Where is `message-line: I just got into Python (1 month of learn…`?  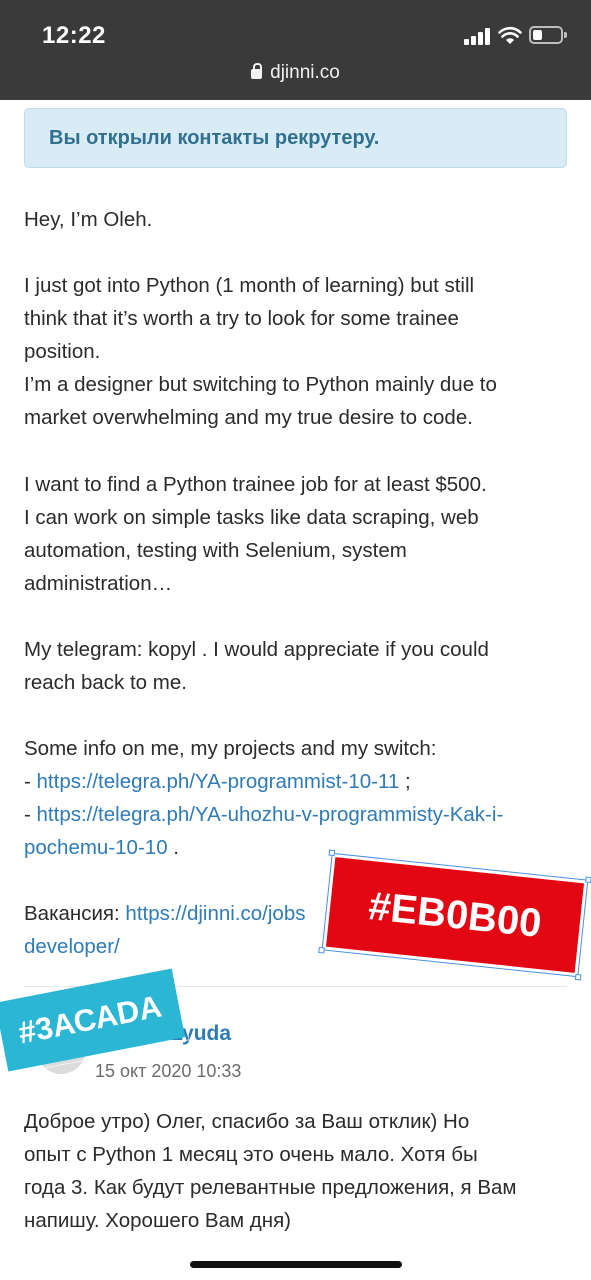
message-line: I just got into Python (1 month of learn… is located at coordinates (249, 285).